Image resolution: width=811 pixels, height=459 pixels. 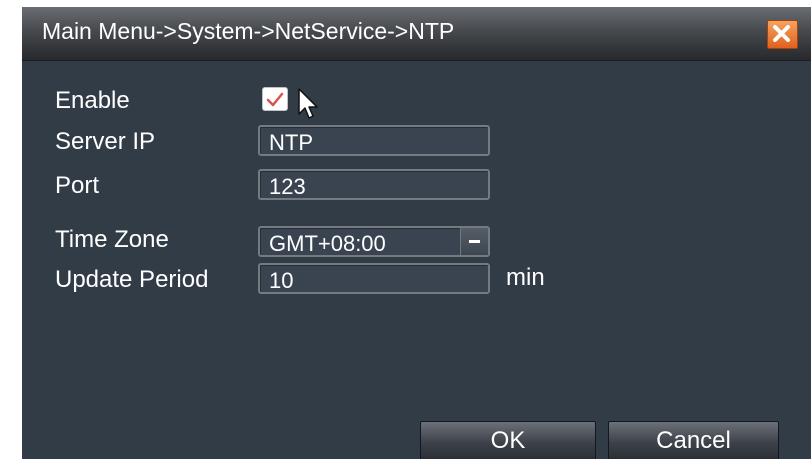 I want to click on checkmark-icon, so click(x=275, y=99).